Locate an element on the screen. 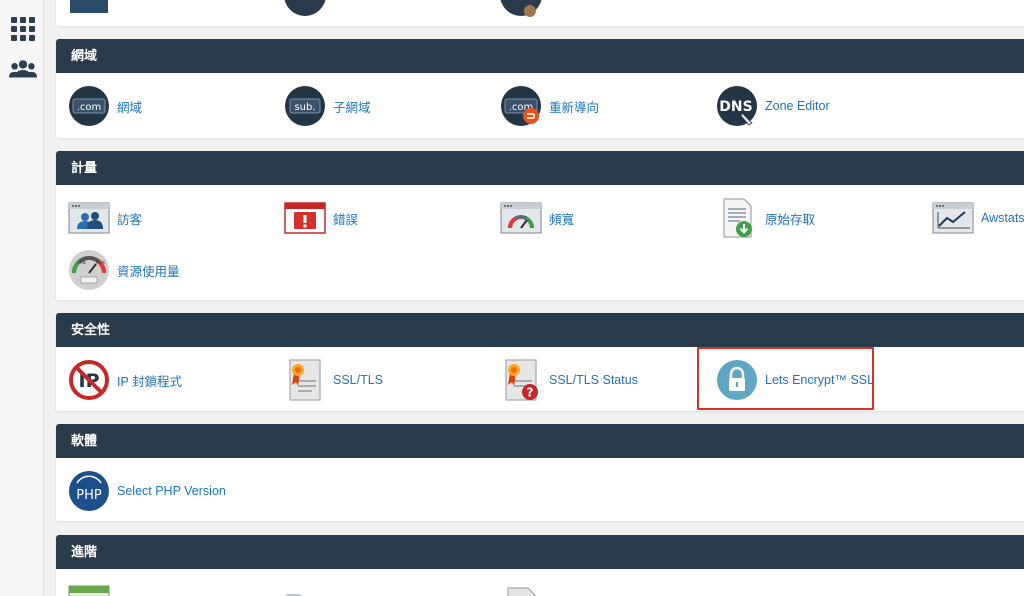  metrics-item-bandwidth: 頻寬 is located at coordinates (537, 218).